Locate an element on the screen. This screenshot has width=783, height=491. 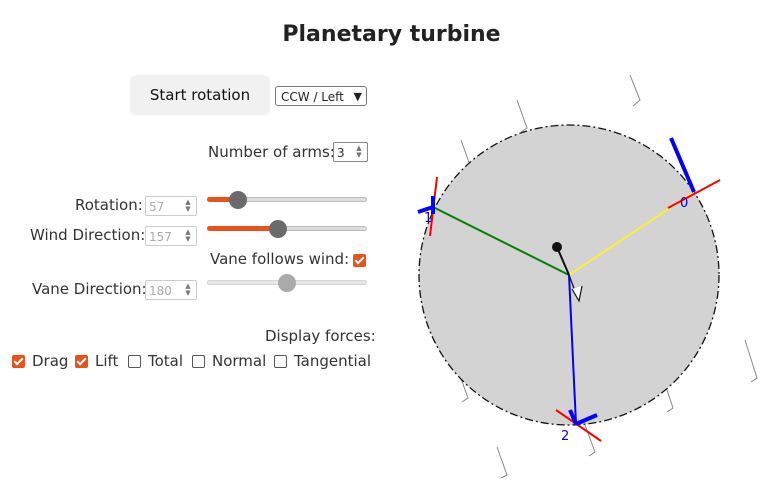
wind-direction-slider is located at coordinates (287, 229).